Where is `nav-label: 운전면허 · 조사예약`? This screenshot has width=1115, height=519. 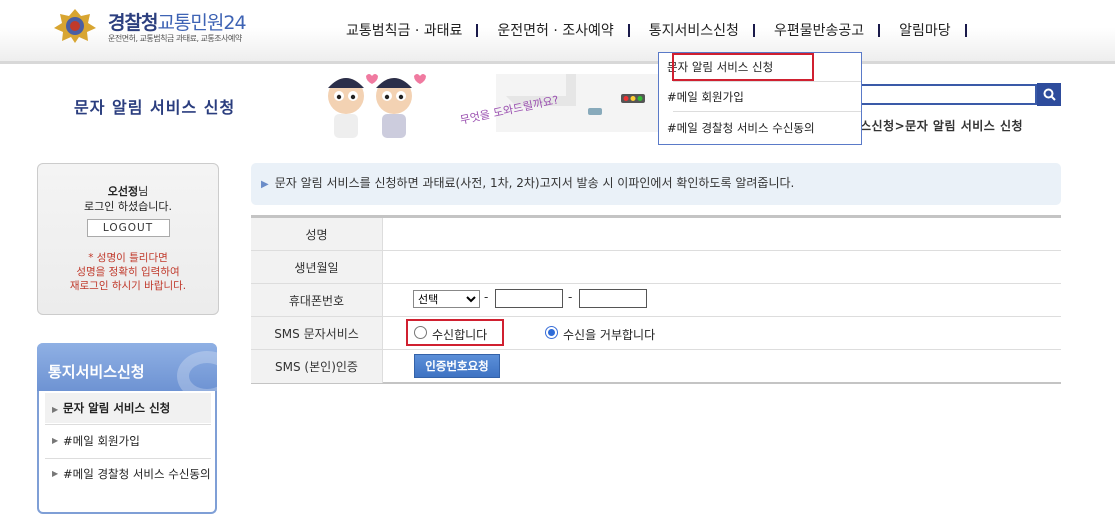 nav-label: 운전면허 · 조사예약 is located at coordinates (555, 31).